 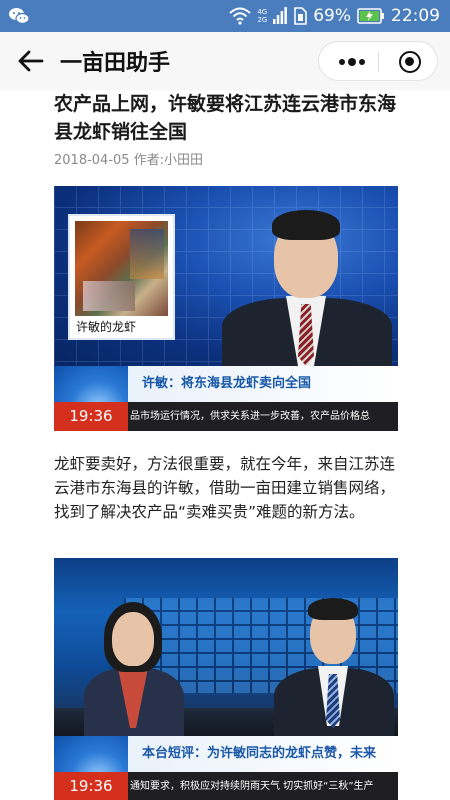 What do you see at coordinates (415, 16) in the screenshot?
I see `clock: 22:09` at bounding box center [415, 16].